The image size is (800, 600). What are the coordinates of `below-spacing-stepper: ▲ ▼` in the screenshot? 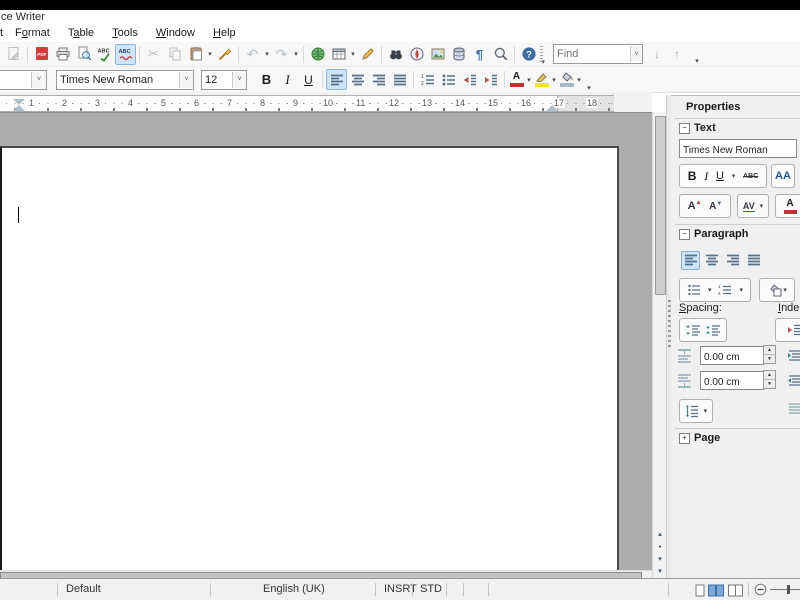 It's located at (769, 379).